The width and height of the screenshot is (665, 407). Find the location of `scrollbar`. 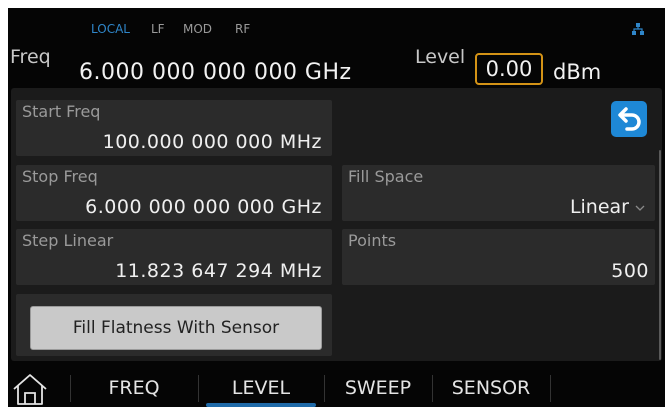

scrollbar is located at coordinates (660, 255).